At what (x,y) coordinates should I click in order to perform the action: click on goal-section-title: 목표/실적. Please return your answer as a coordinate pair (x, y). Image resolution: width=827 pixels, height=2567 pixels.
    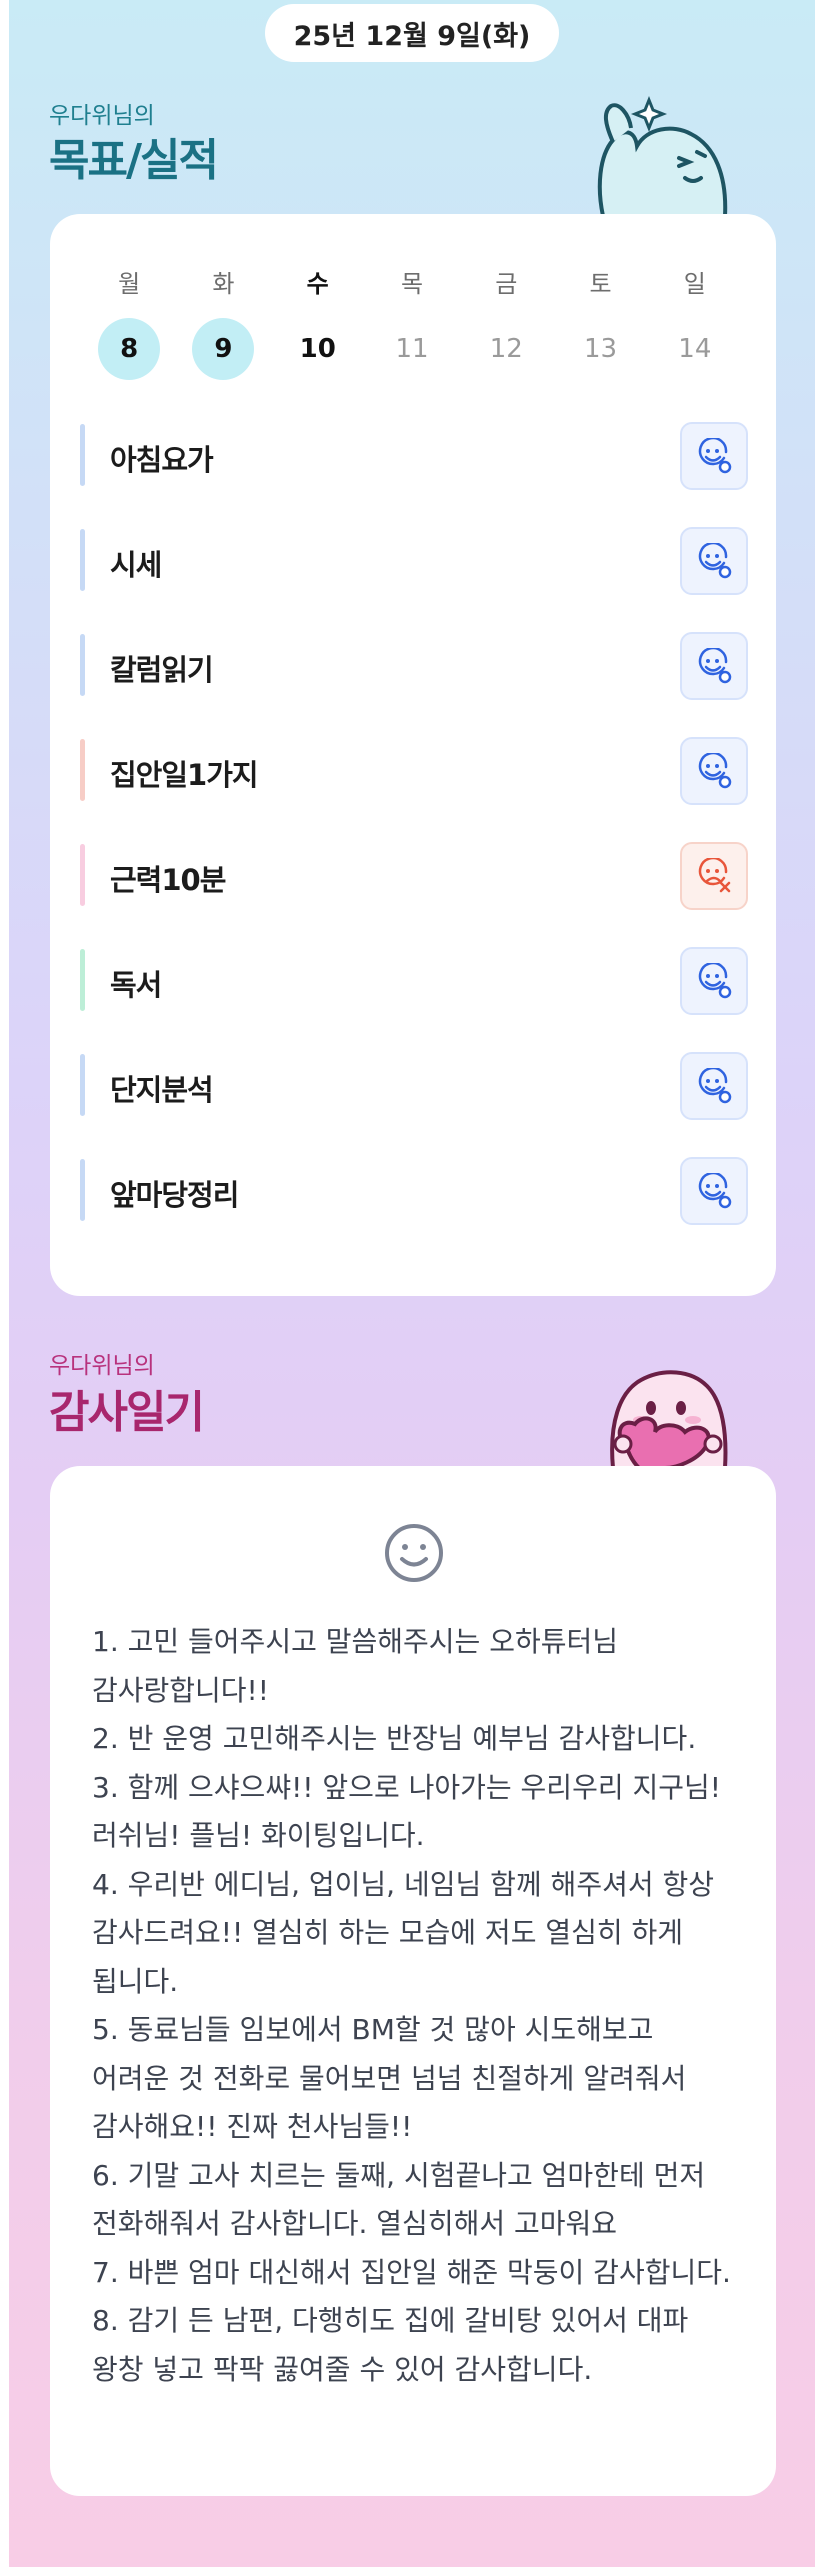
    Looking at the image, I should click on (134, 160).